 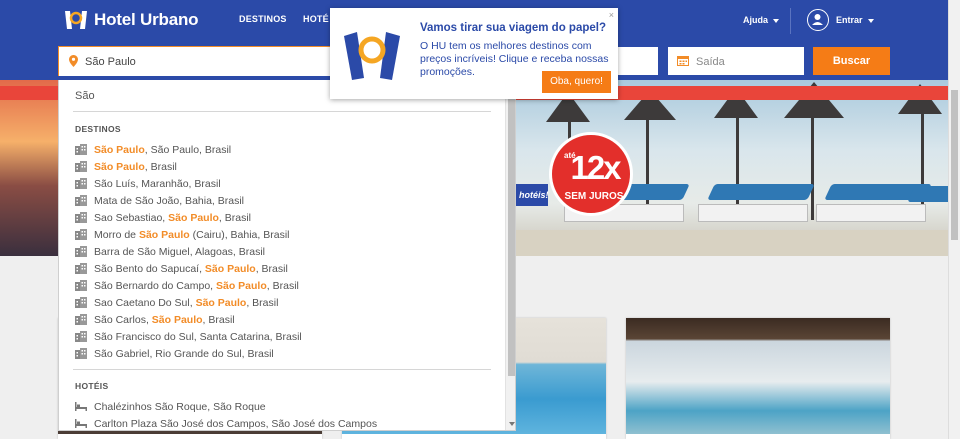 I want to click on help-label: Ajuda, so click(x=756, y=20).